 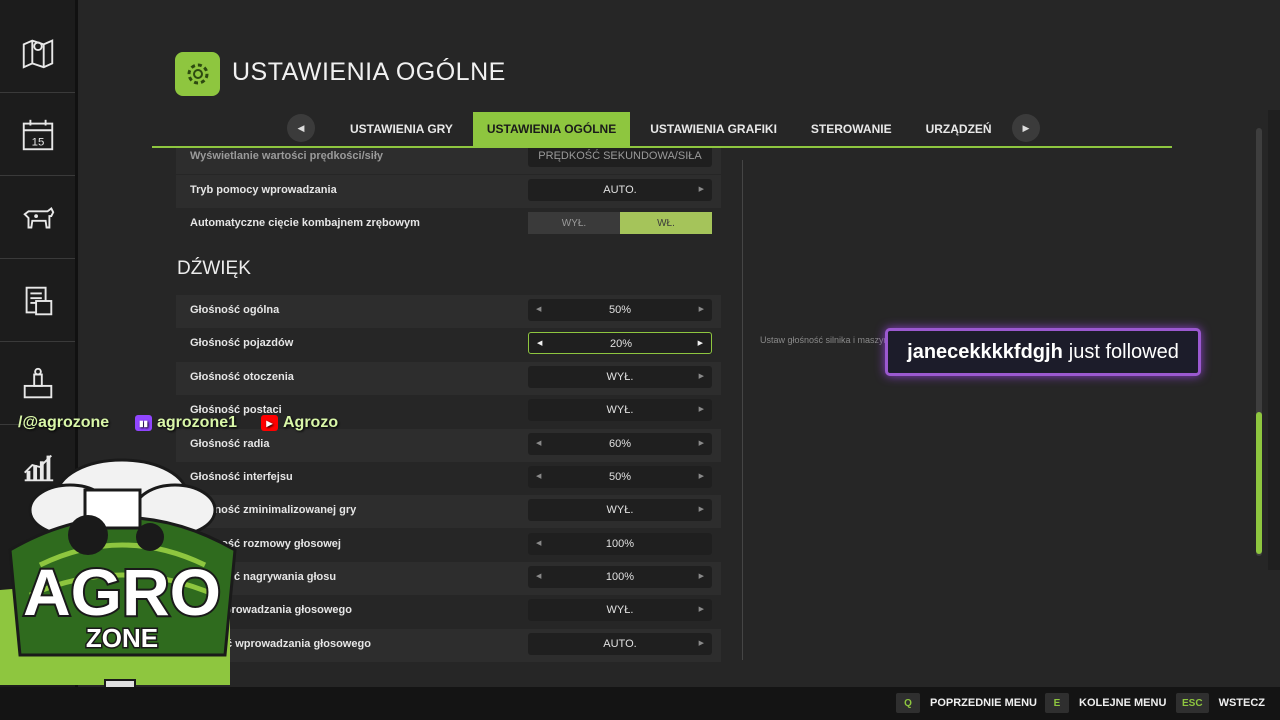 I want to click on setting-label: Głośność radia, so click(x=230, y=444).